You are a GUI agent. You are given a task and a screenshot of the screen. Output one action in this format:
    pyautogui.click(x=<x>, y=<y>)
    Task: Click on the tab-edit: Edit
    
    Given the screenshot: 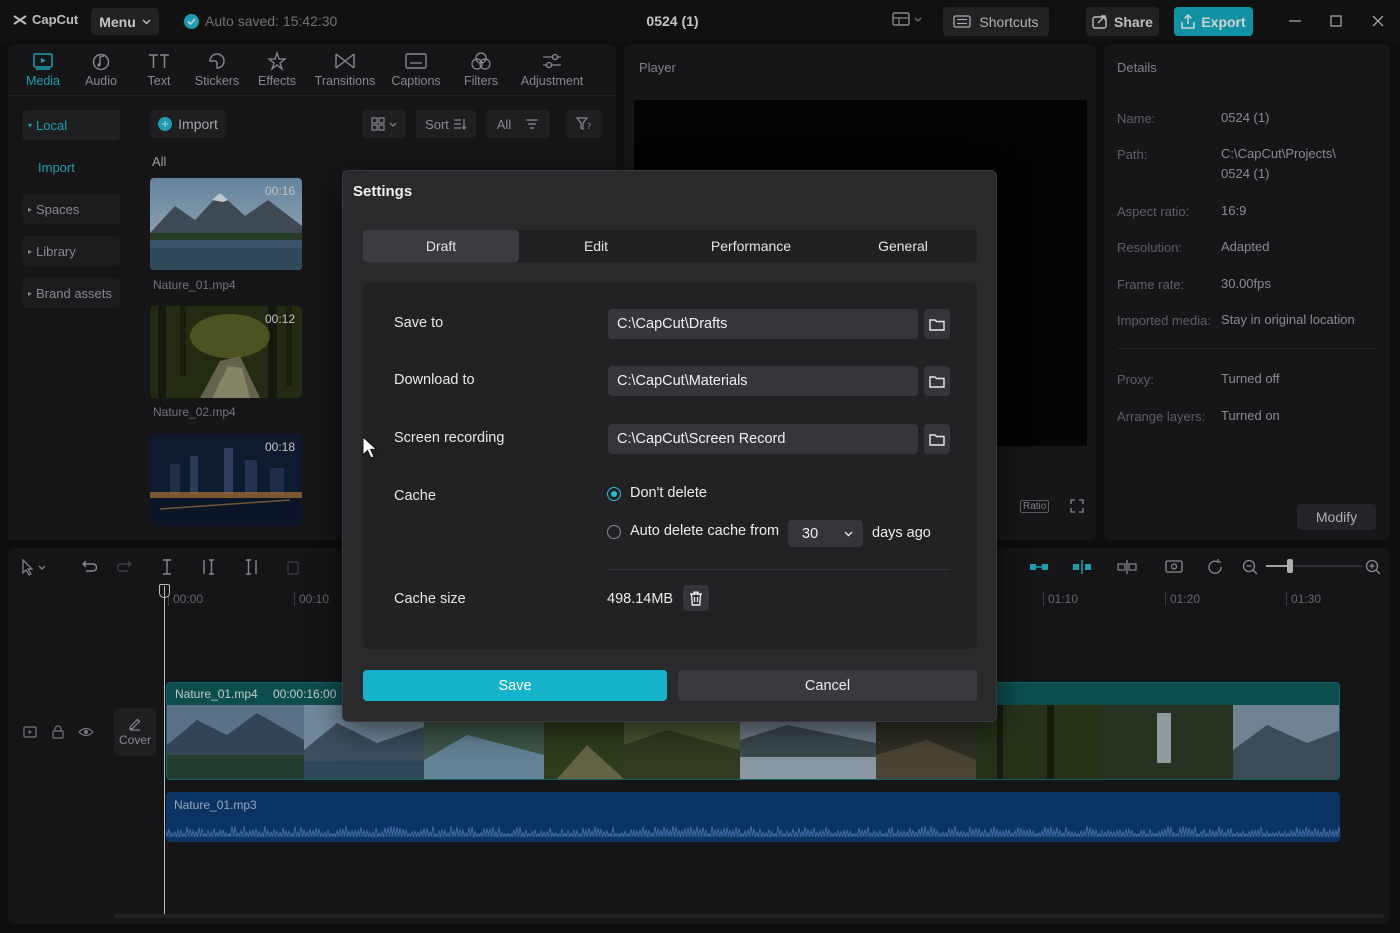 What is the action you would take?
    pyautogui.click(x=596, y=246)
    